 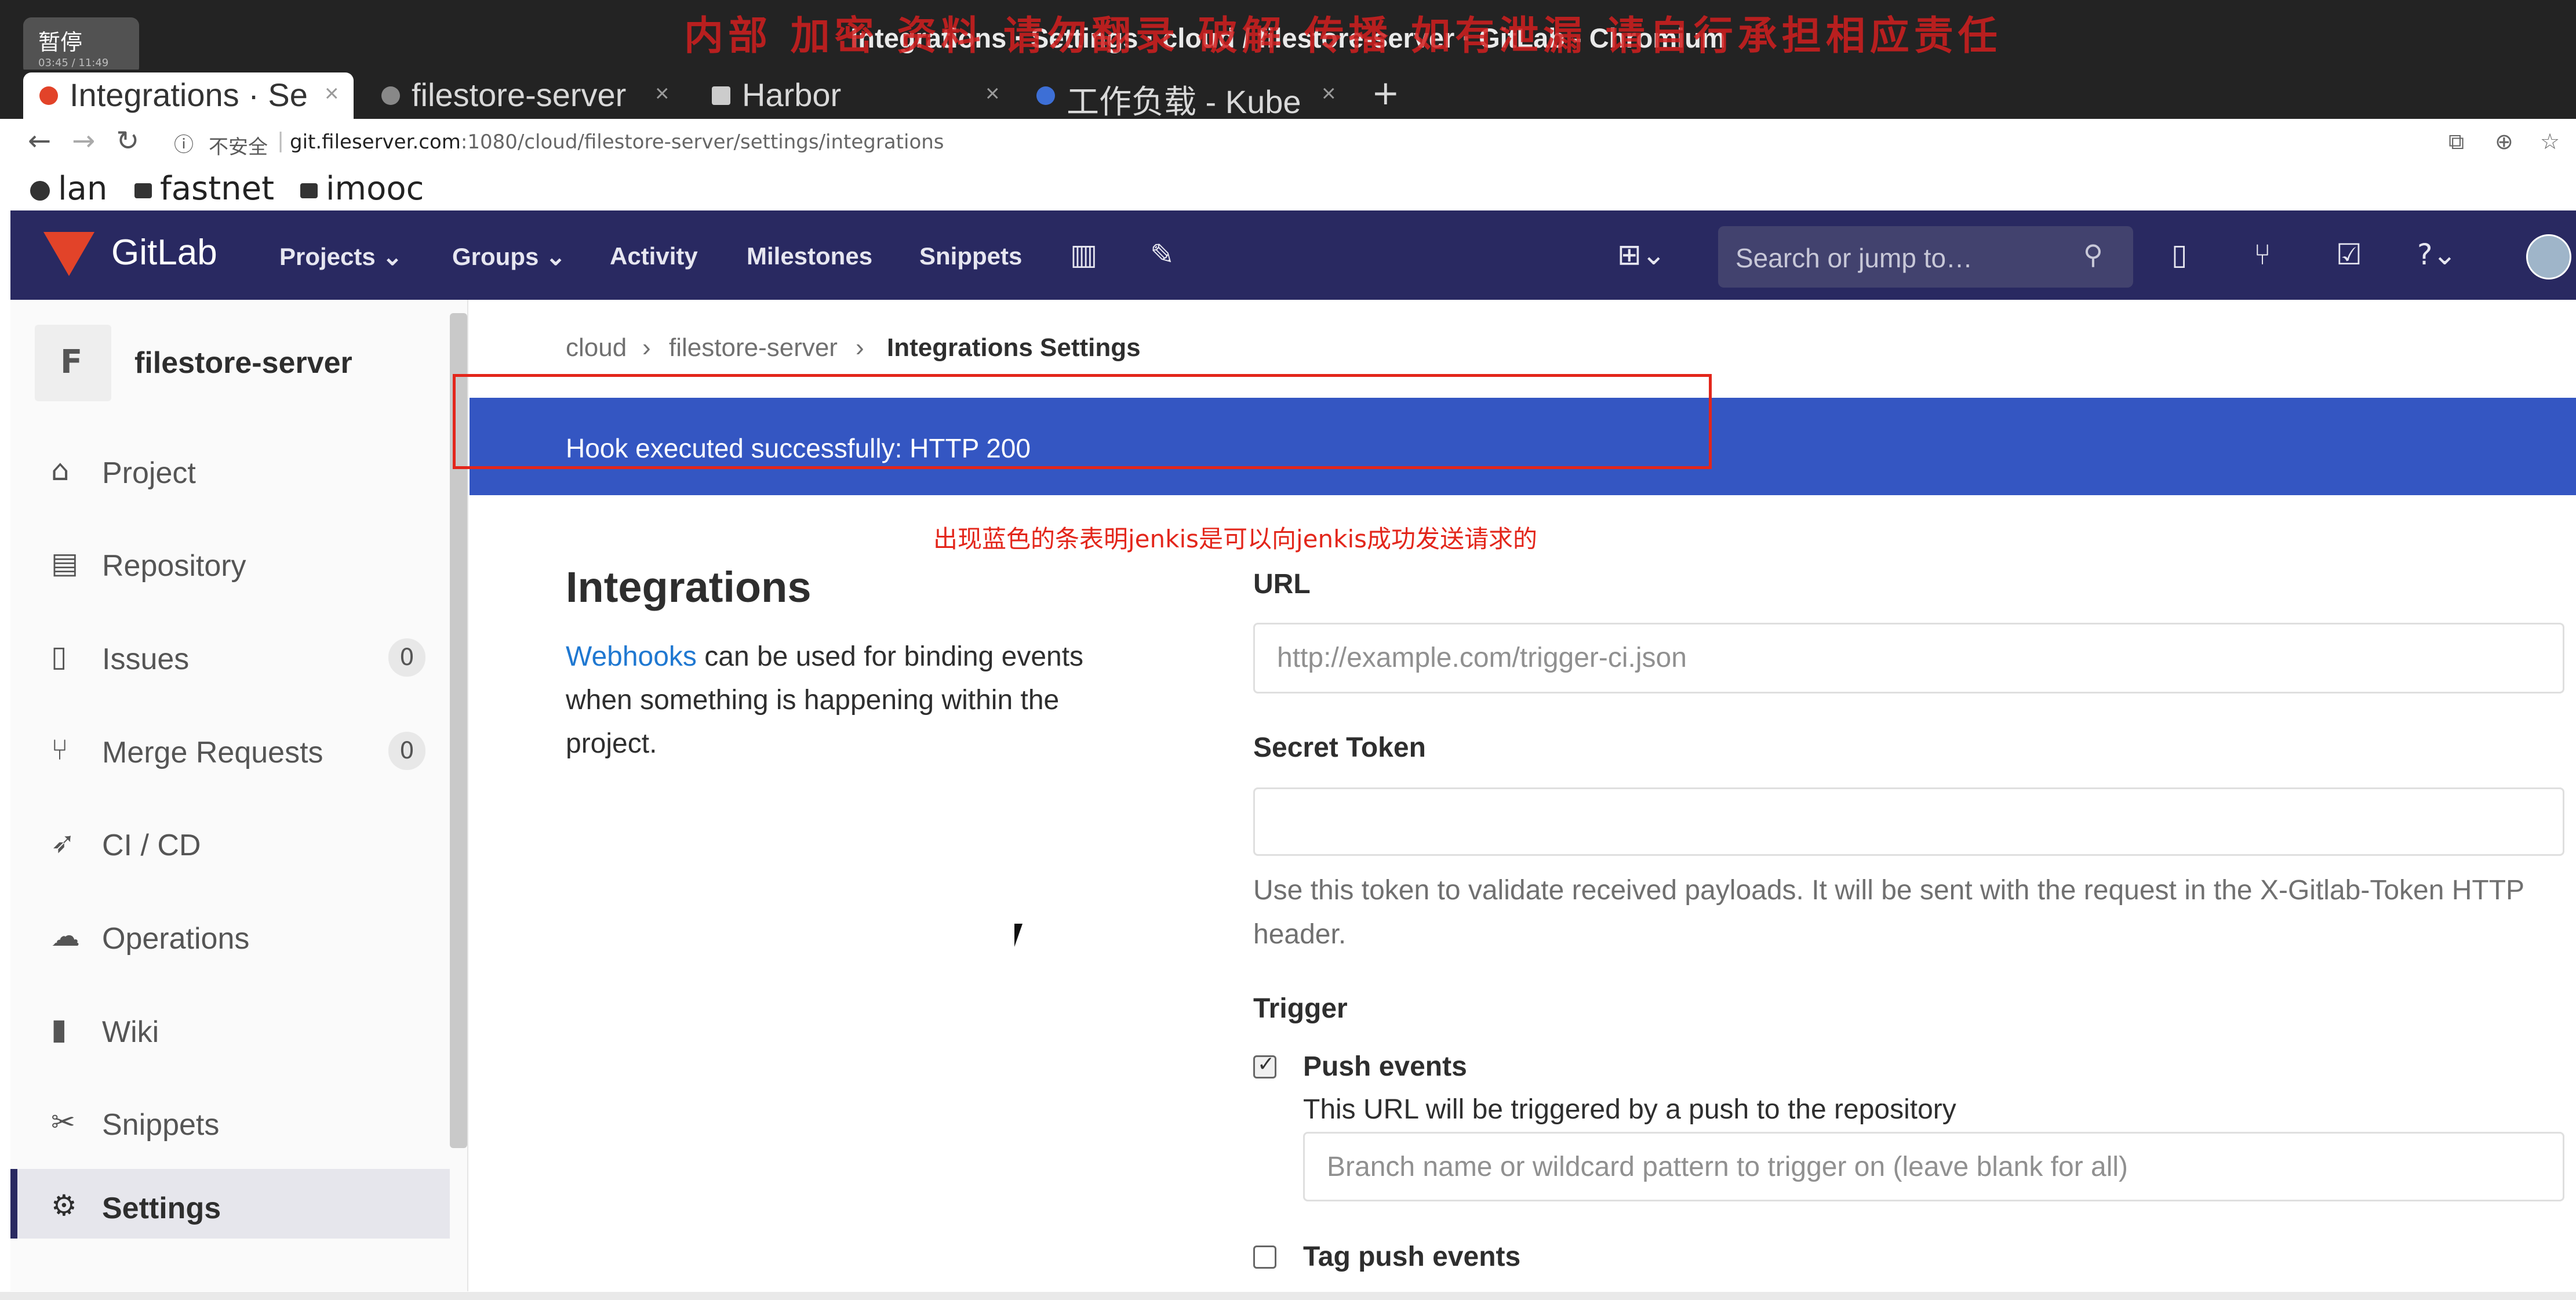 What do you see at coordinates (164, 252) in the screenshot?
I see `gitlab-brand: GitLab` at bounding box center [164, 252].